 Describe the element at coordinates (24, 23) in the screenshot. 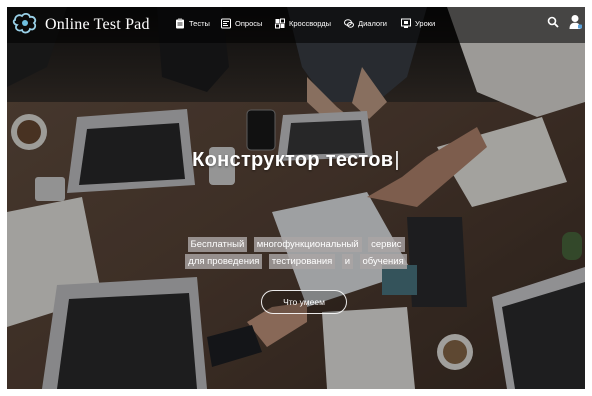

I see `puzzle-logo-icon` at that location.